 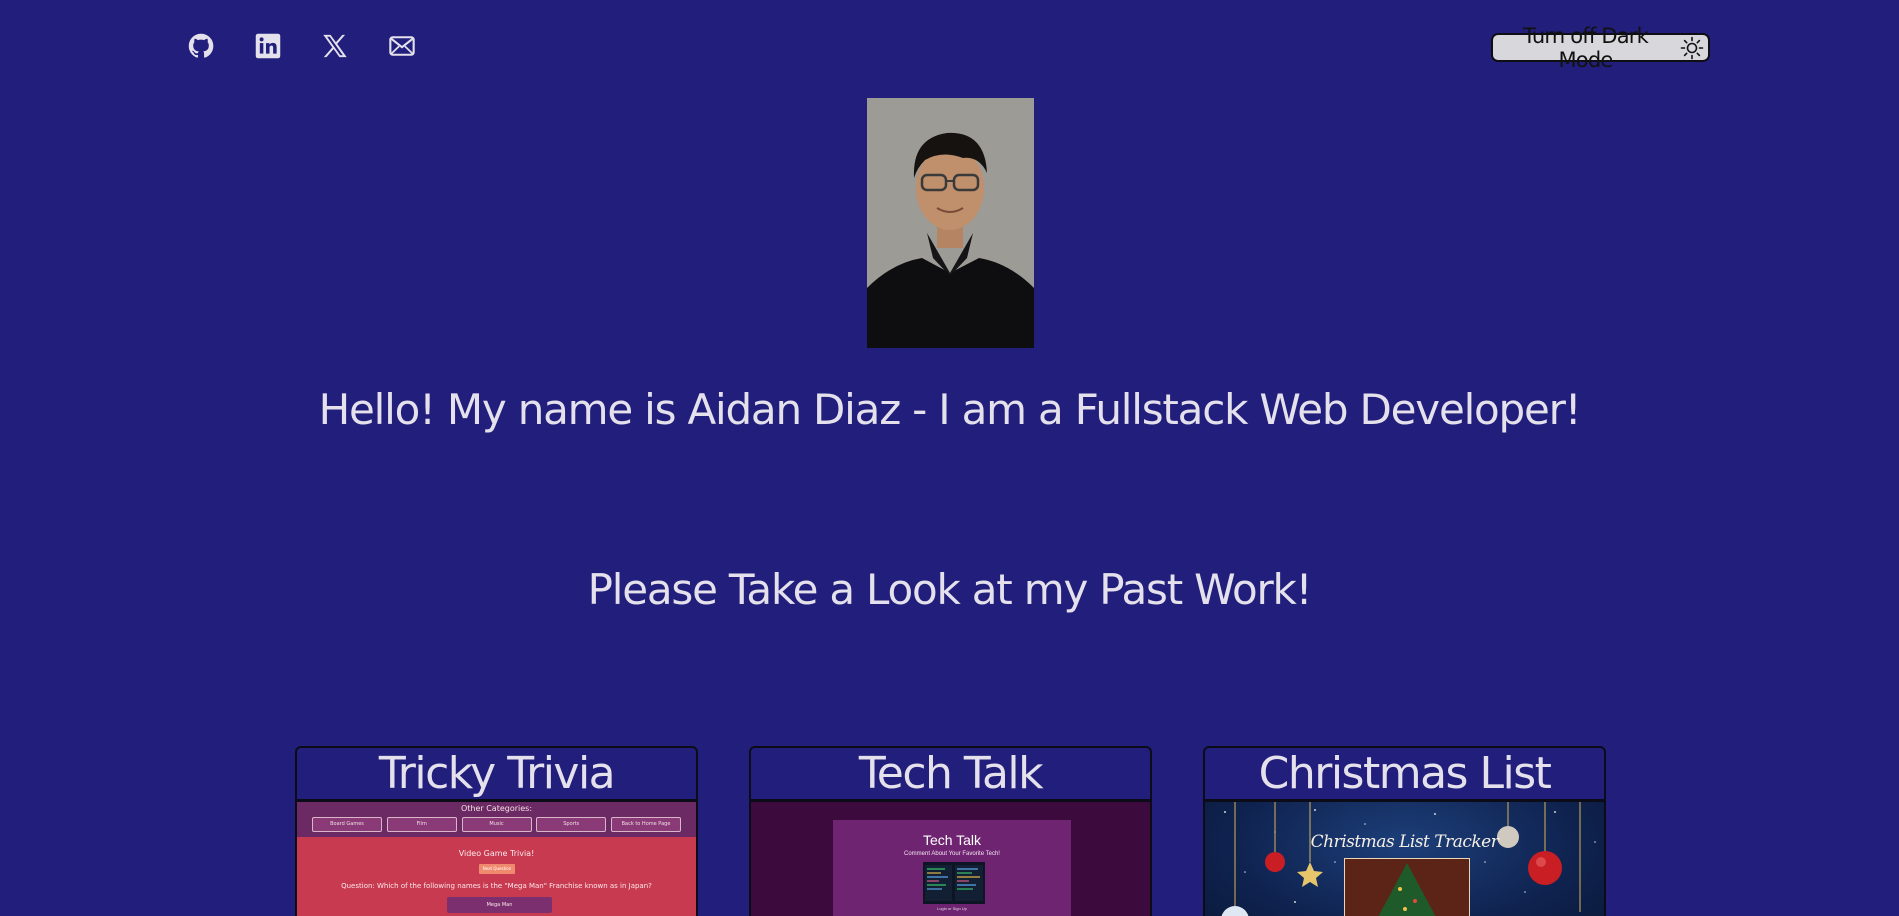 I want to click on preview-title: Christmas List Tracker, so click(x=1404, y=842).